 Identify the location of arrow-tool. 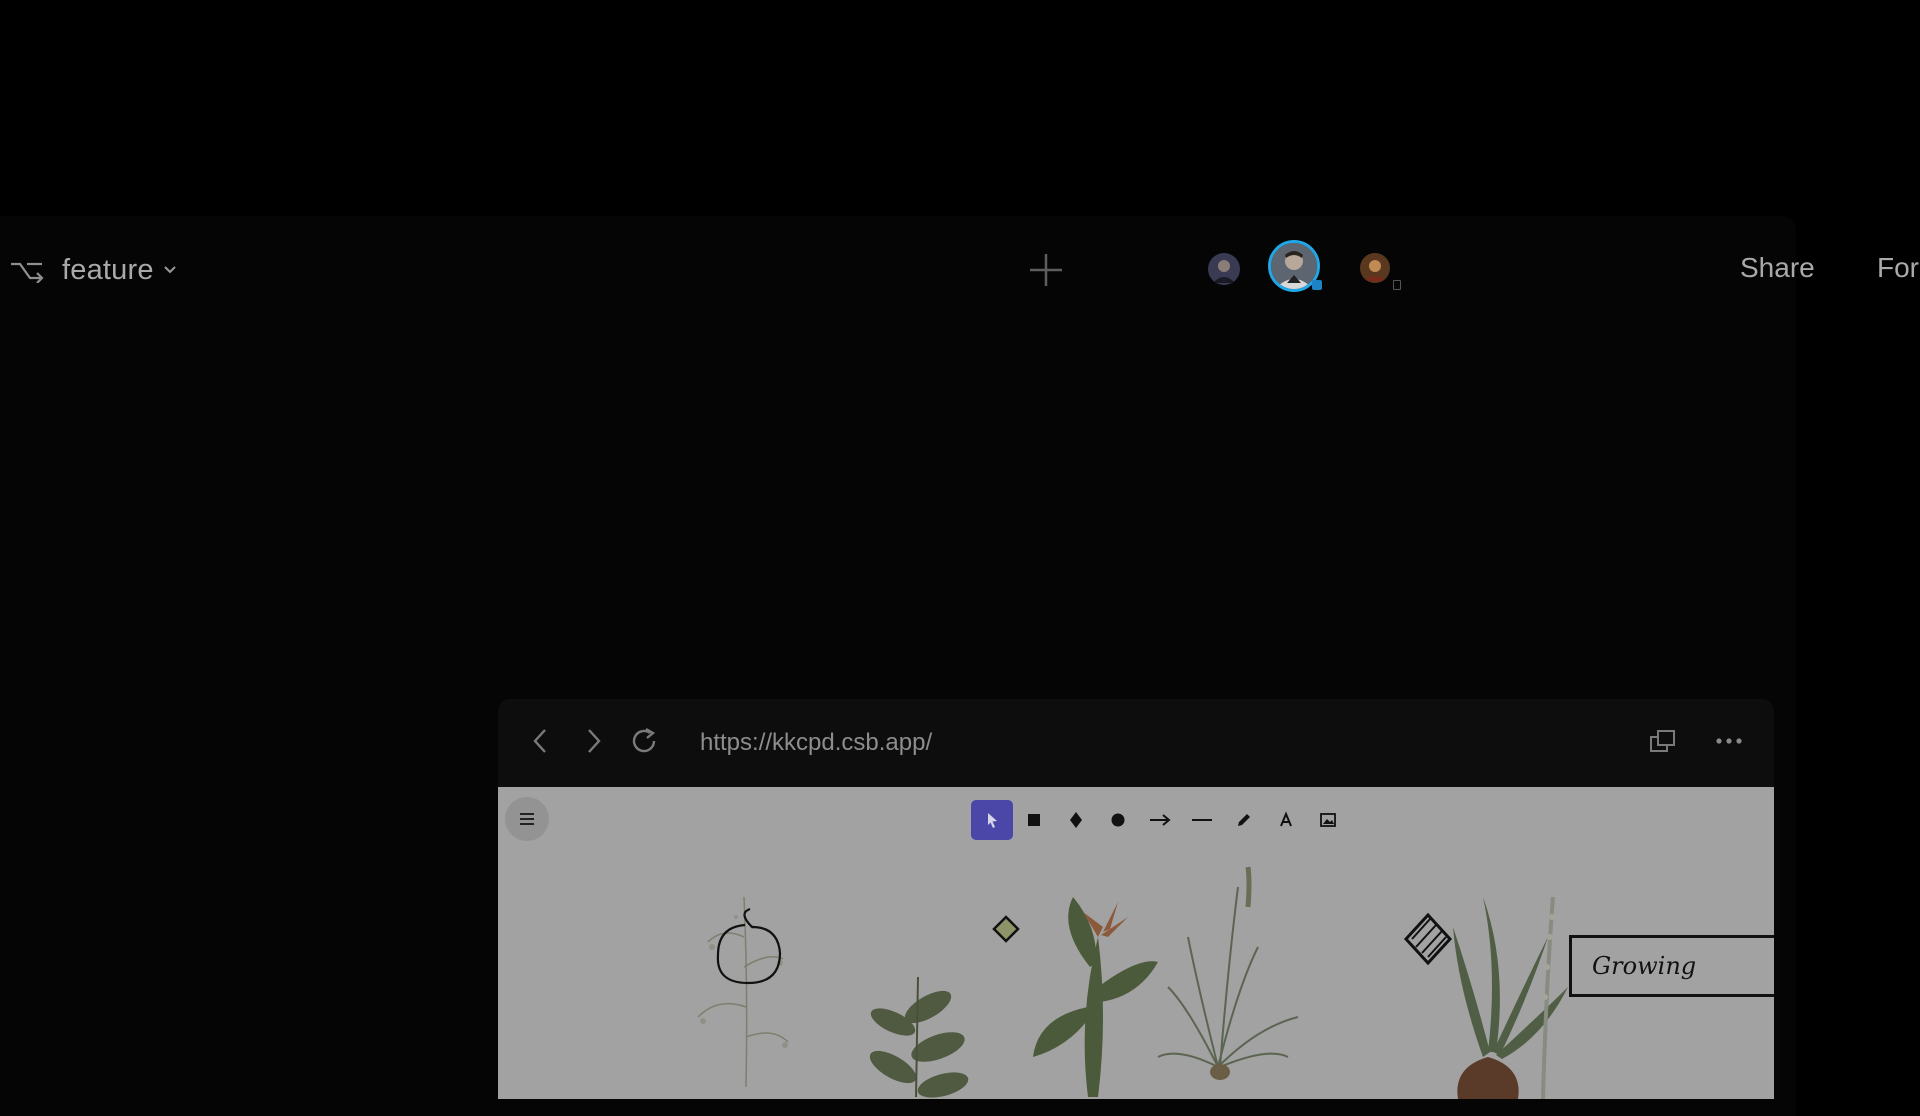
(1160, 820).